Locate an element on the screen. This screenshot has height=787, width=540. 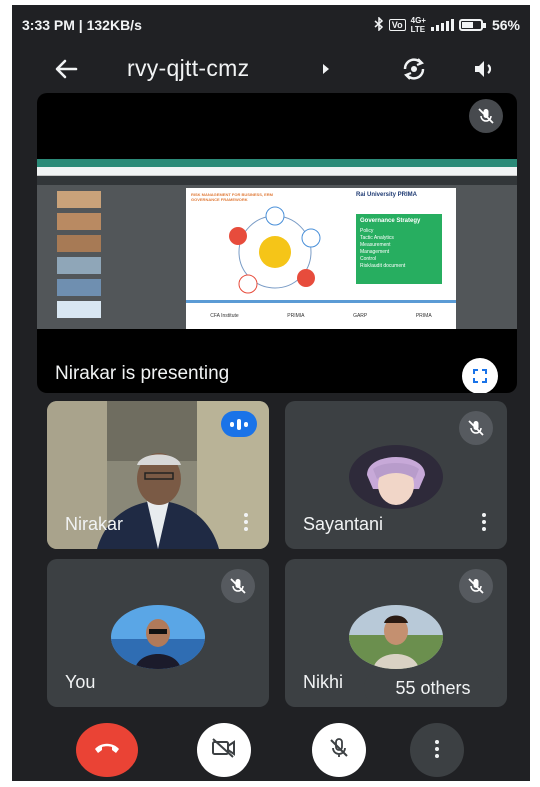
volte-badge: Vo is located at coordinates (397, 25).